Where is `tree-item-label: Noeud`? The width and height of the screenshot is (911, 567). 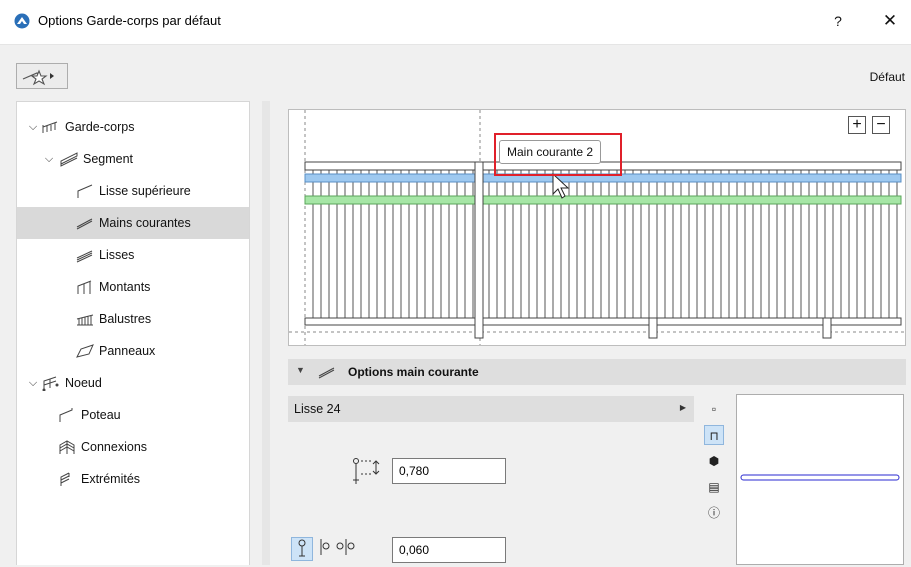 tree-item-label: Noeud is located at coordinates (83, 383).